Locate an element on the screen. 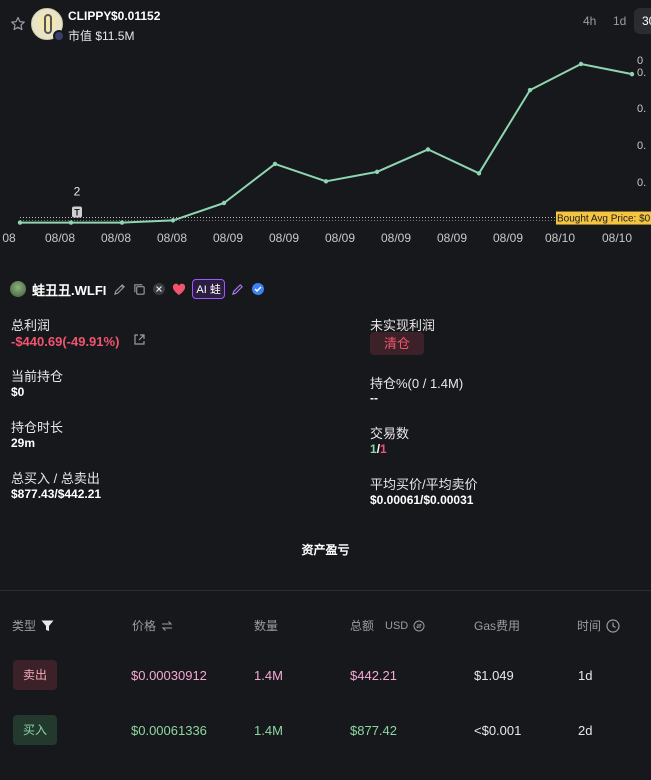 The width and height of the screenshot is (651, 780). token-price: $0.01152 is located at coordinates (136, 16).